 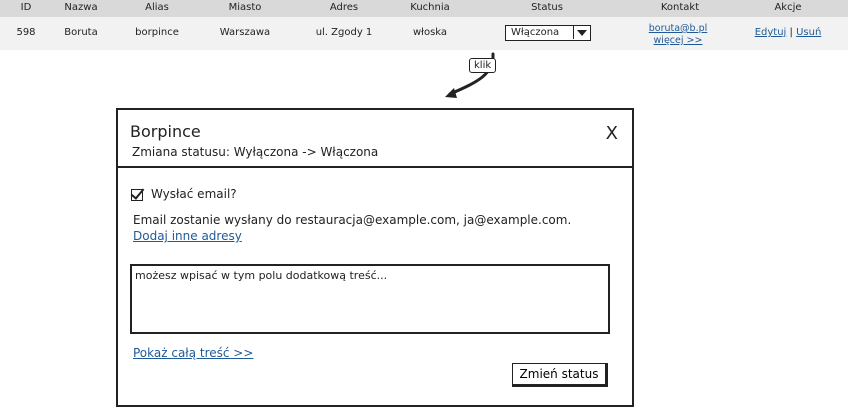 I want to click on column-header-contact: Kontakt, so click(x=680, y=7).